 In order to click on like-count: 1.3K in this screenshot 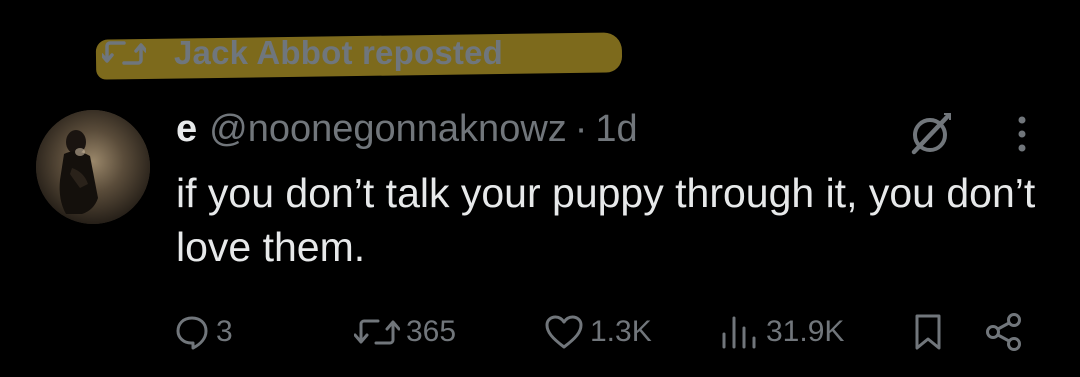, I will do `click(621, 331)`.